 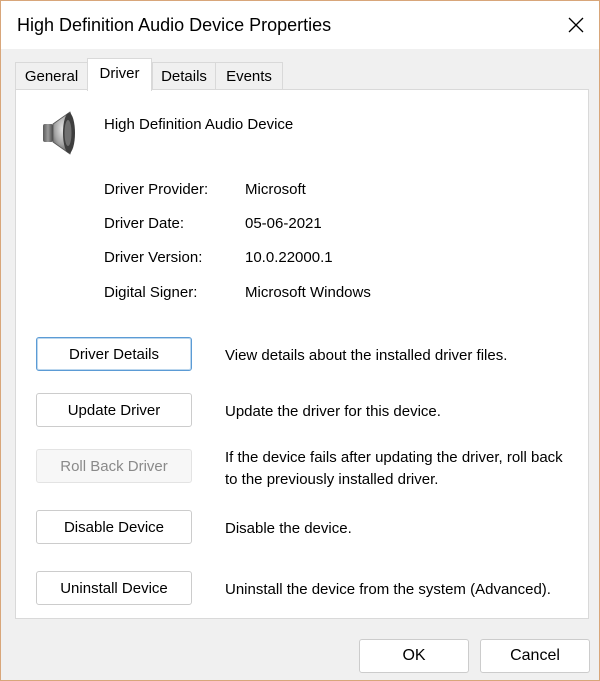 What do you see at coordinates (414, 656) in the screenshot?
I see `ok-button: OK` at bounding box center [414, 656].